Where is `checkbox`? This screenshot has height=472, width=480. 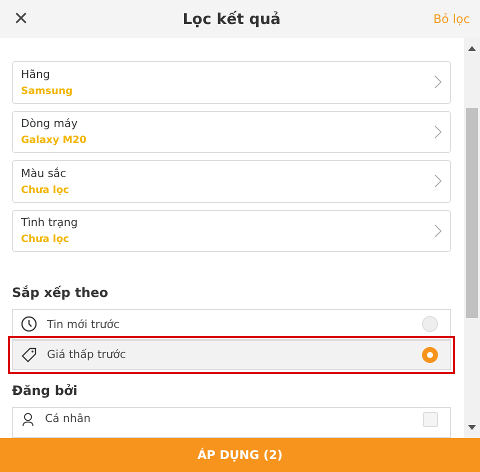 checkbox is located at coordinates (430, 420).